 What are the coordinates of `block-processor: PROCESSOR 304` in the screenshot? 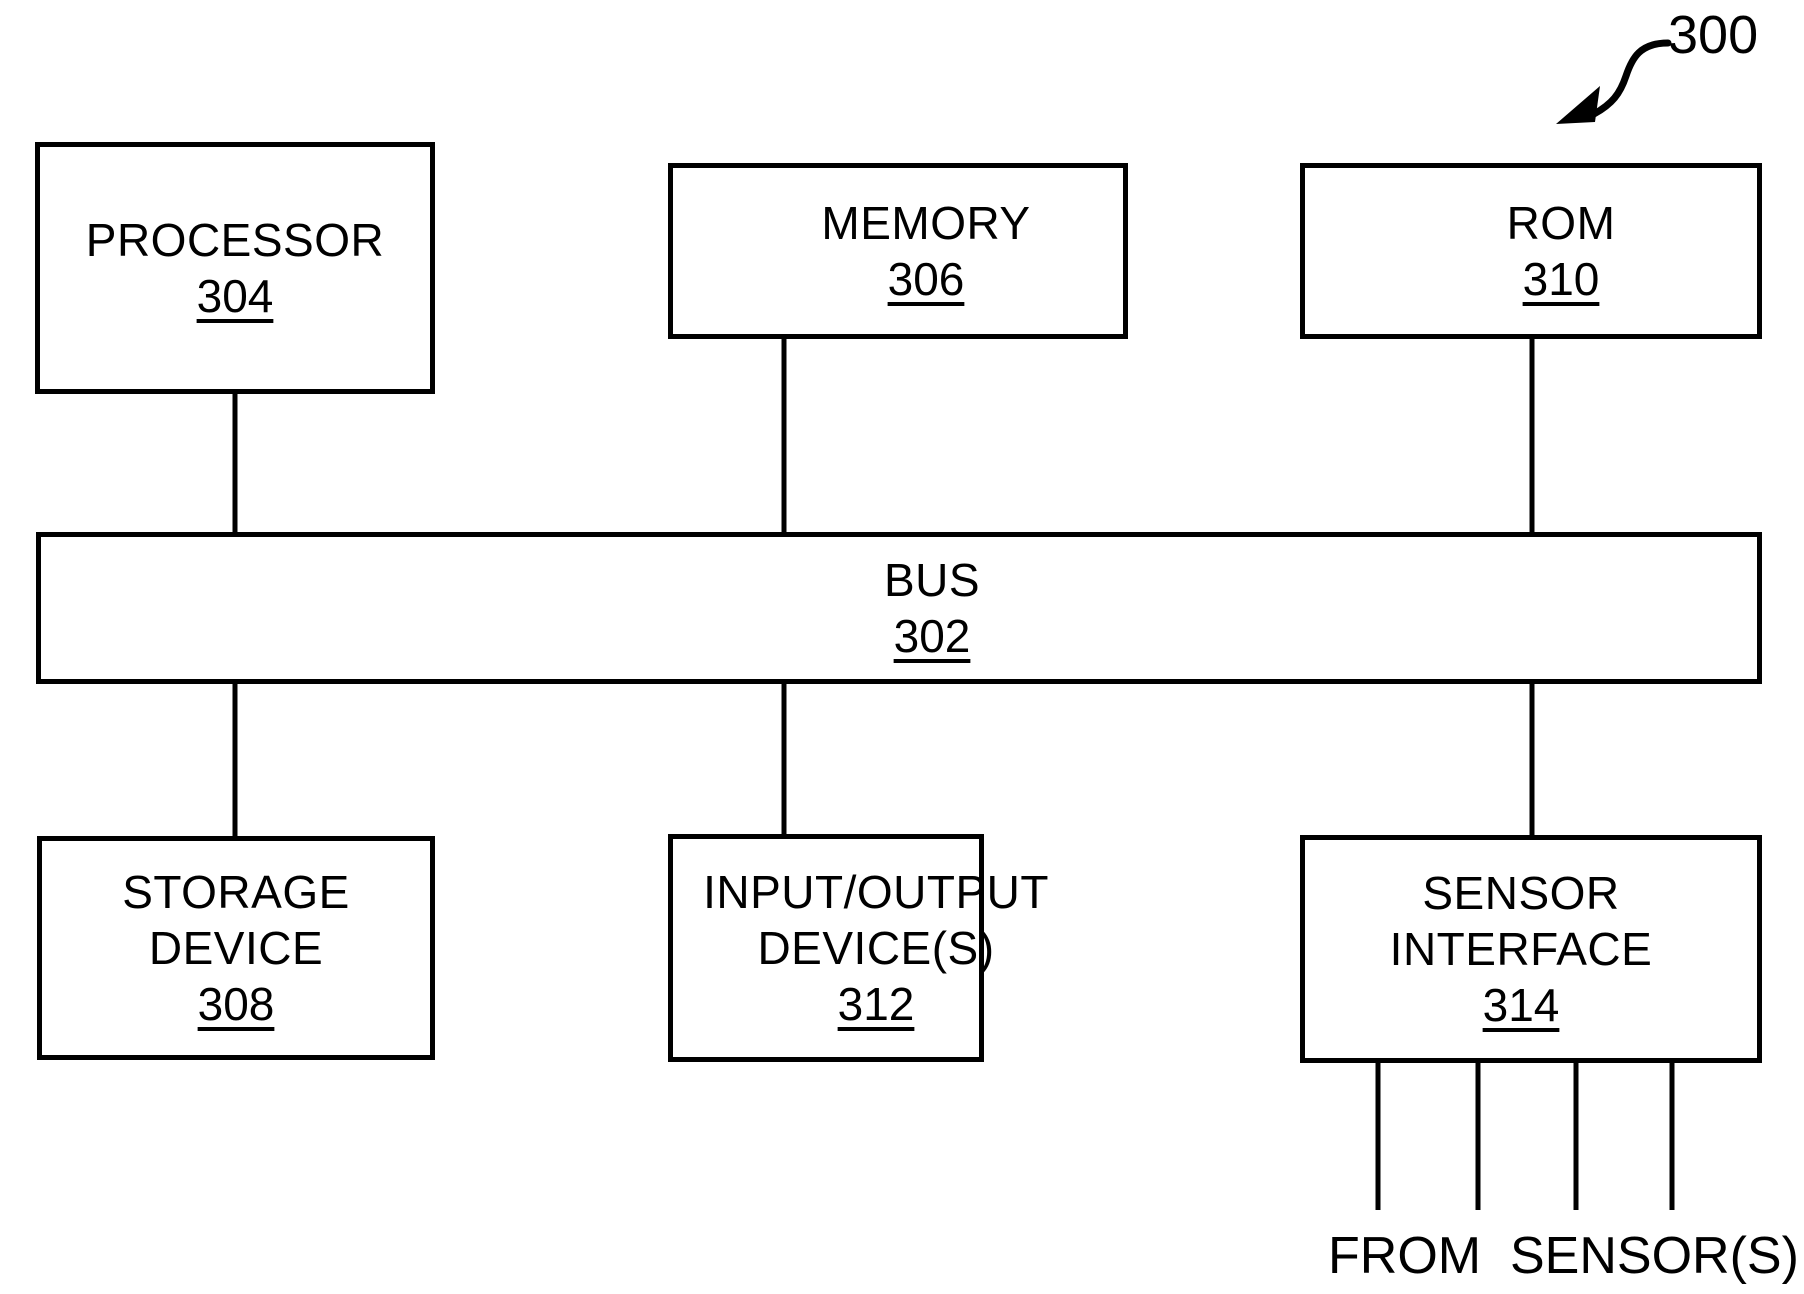 It's located at (235, 268).